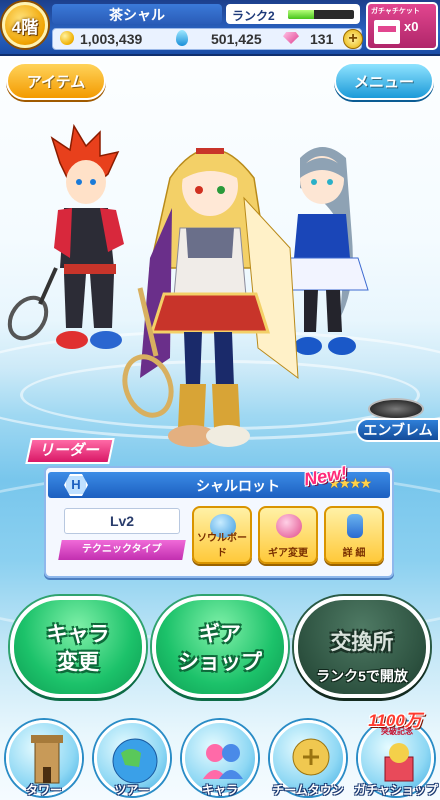  I want to click on exchange-button-locked: 交換所 ランク5で開放, so click(362, 647).